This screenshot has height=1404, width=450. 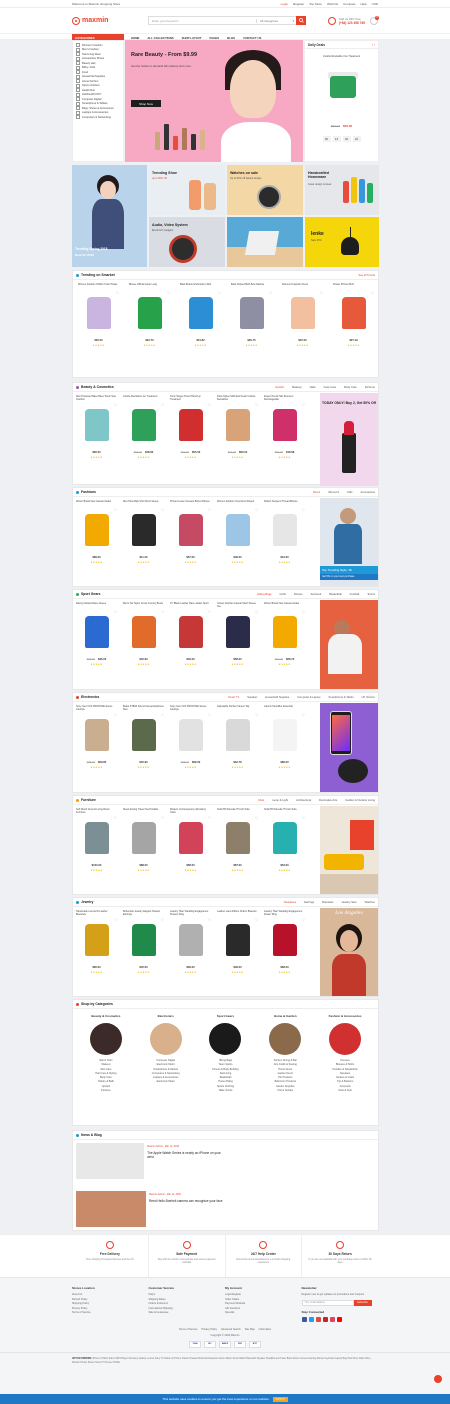 I want to click on help-link: Help, so click(x=363, y=4).